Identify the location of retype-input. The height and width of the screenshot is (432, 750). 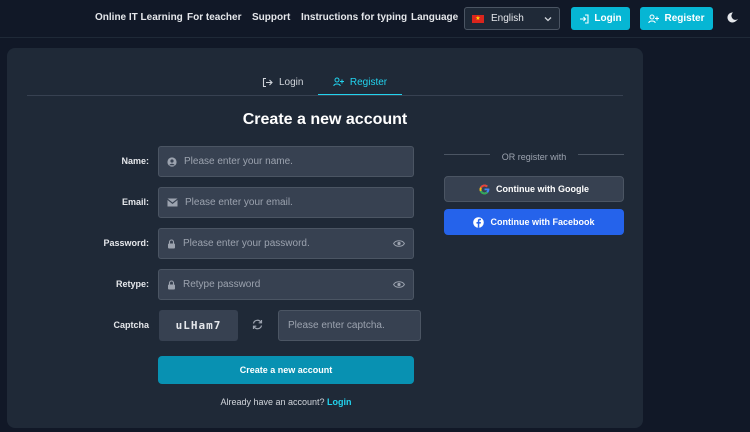
(278, 284).